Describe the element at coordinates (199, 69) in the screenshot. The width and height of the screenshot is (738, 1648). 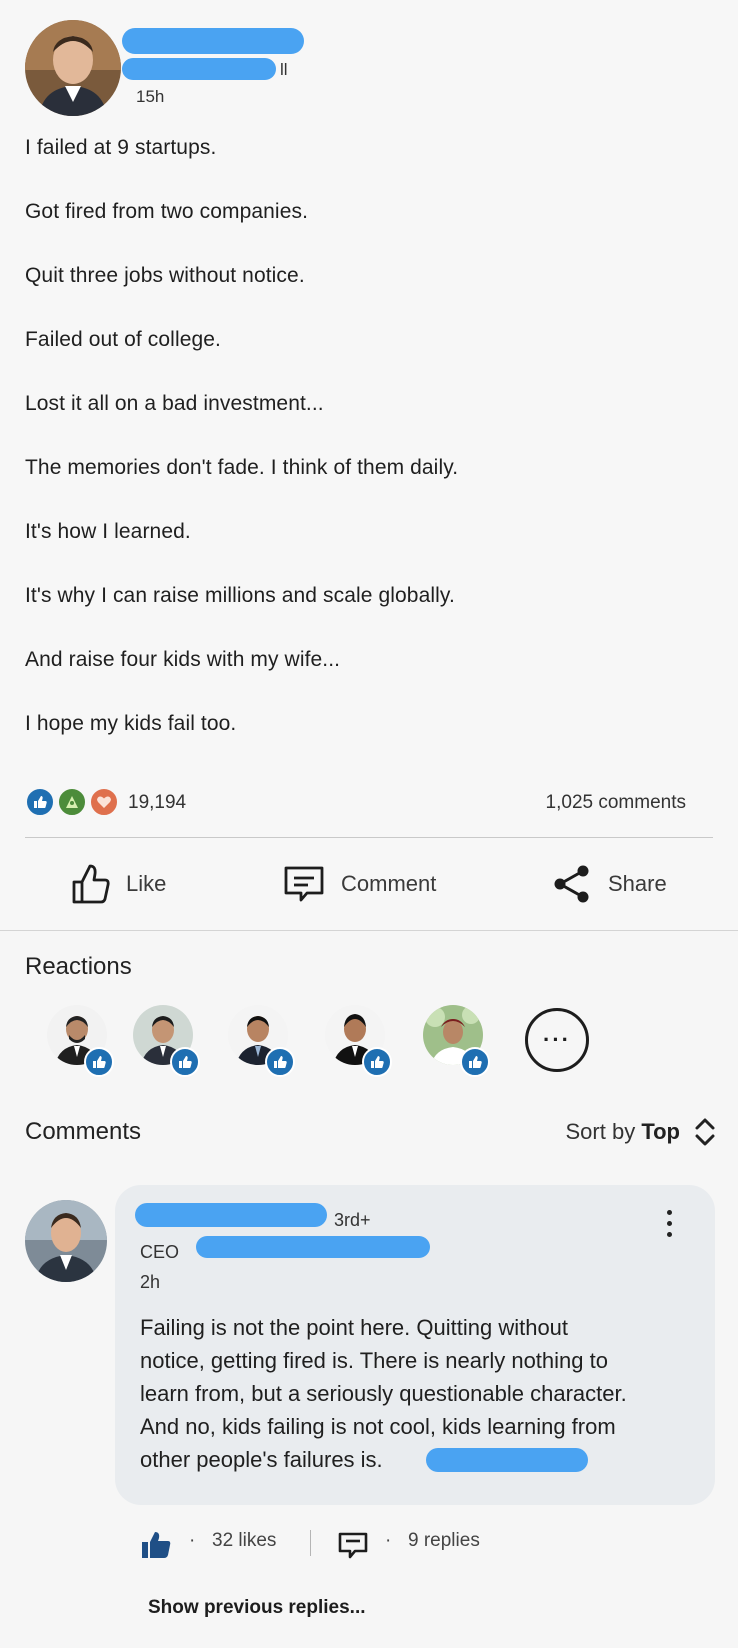
I see `redacted-author-headline` at that location.